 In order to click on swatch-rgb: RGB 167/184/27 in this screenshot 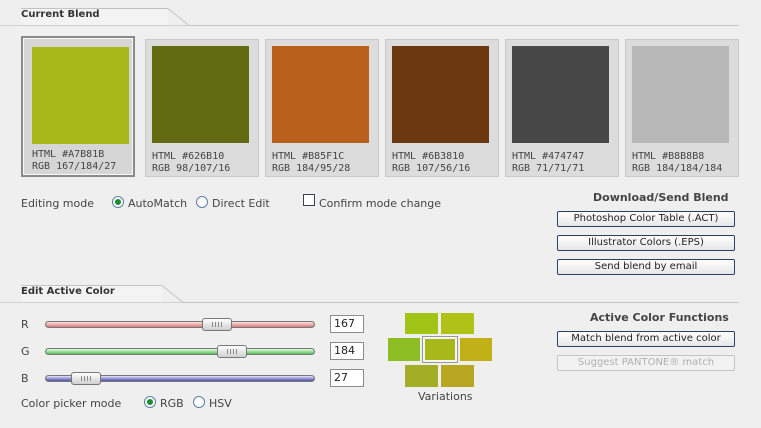, I will do `click(74, 166)`.